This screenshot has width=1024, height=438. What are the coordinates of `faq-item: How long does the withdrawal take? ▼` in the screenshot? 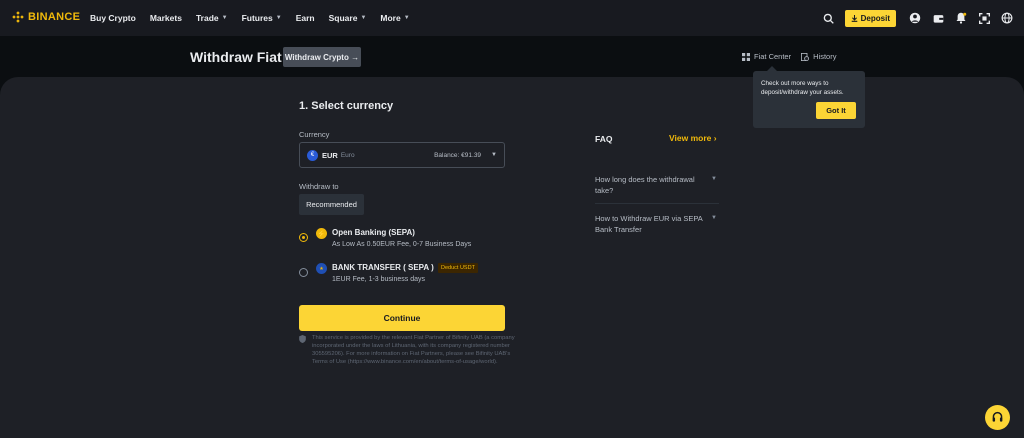 It's located at (657, 185).